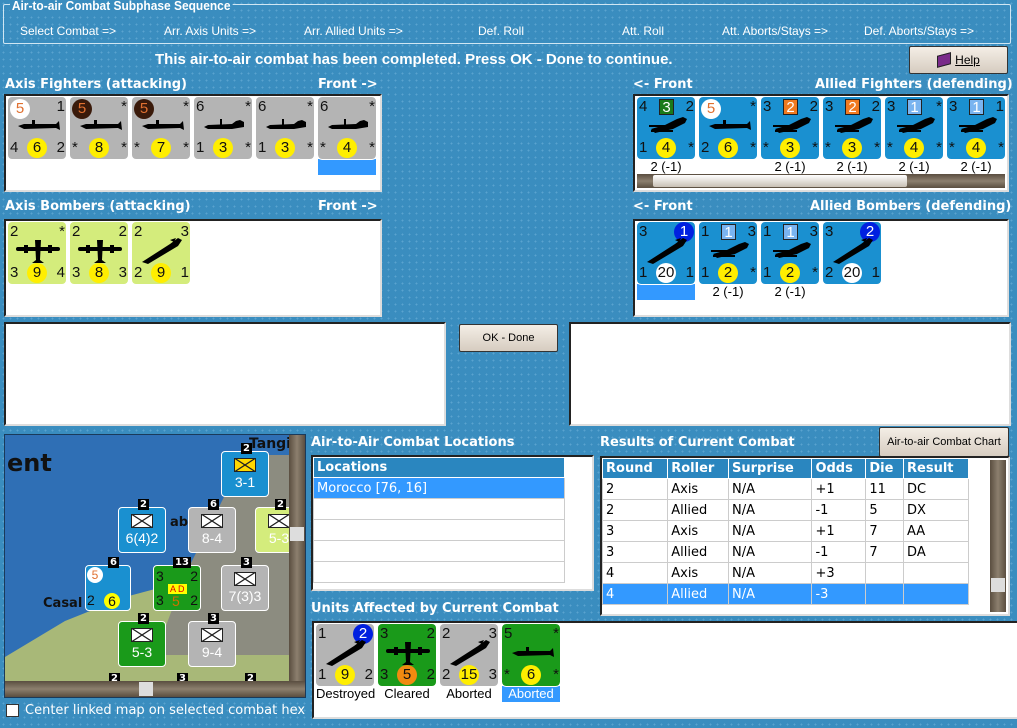 Image resolution: width=1017 pixels, height=728 pixels. Describe the element at coordinates (179, 522) in the screenshot. I see `map-place-rabat: ab` at that location.